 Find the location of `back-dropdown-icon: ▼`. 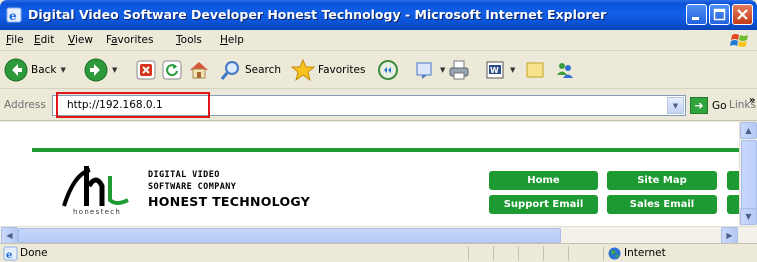

back-dropdown-icon: ▼ is located at coordinates (63, 70).